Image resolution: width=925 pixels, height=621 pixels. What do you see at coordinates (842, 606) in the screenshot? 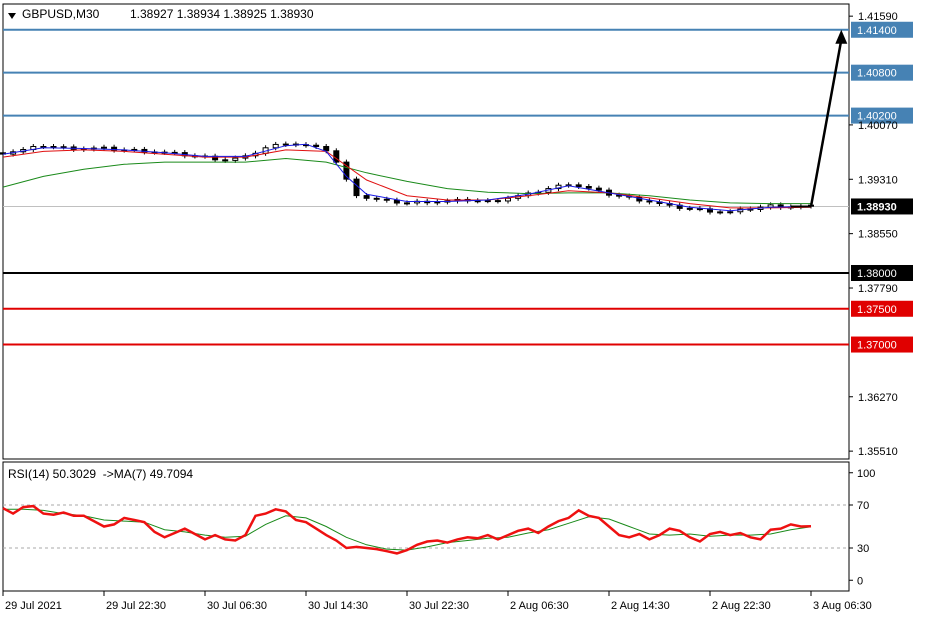
I see `time-axis-label: 3 Aug 06:30` at bounding box center [842, 606].